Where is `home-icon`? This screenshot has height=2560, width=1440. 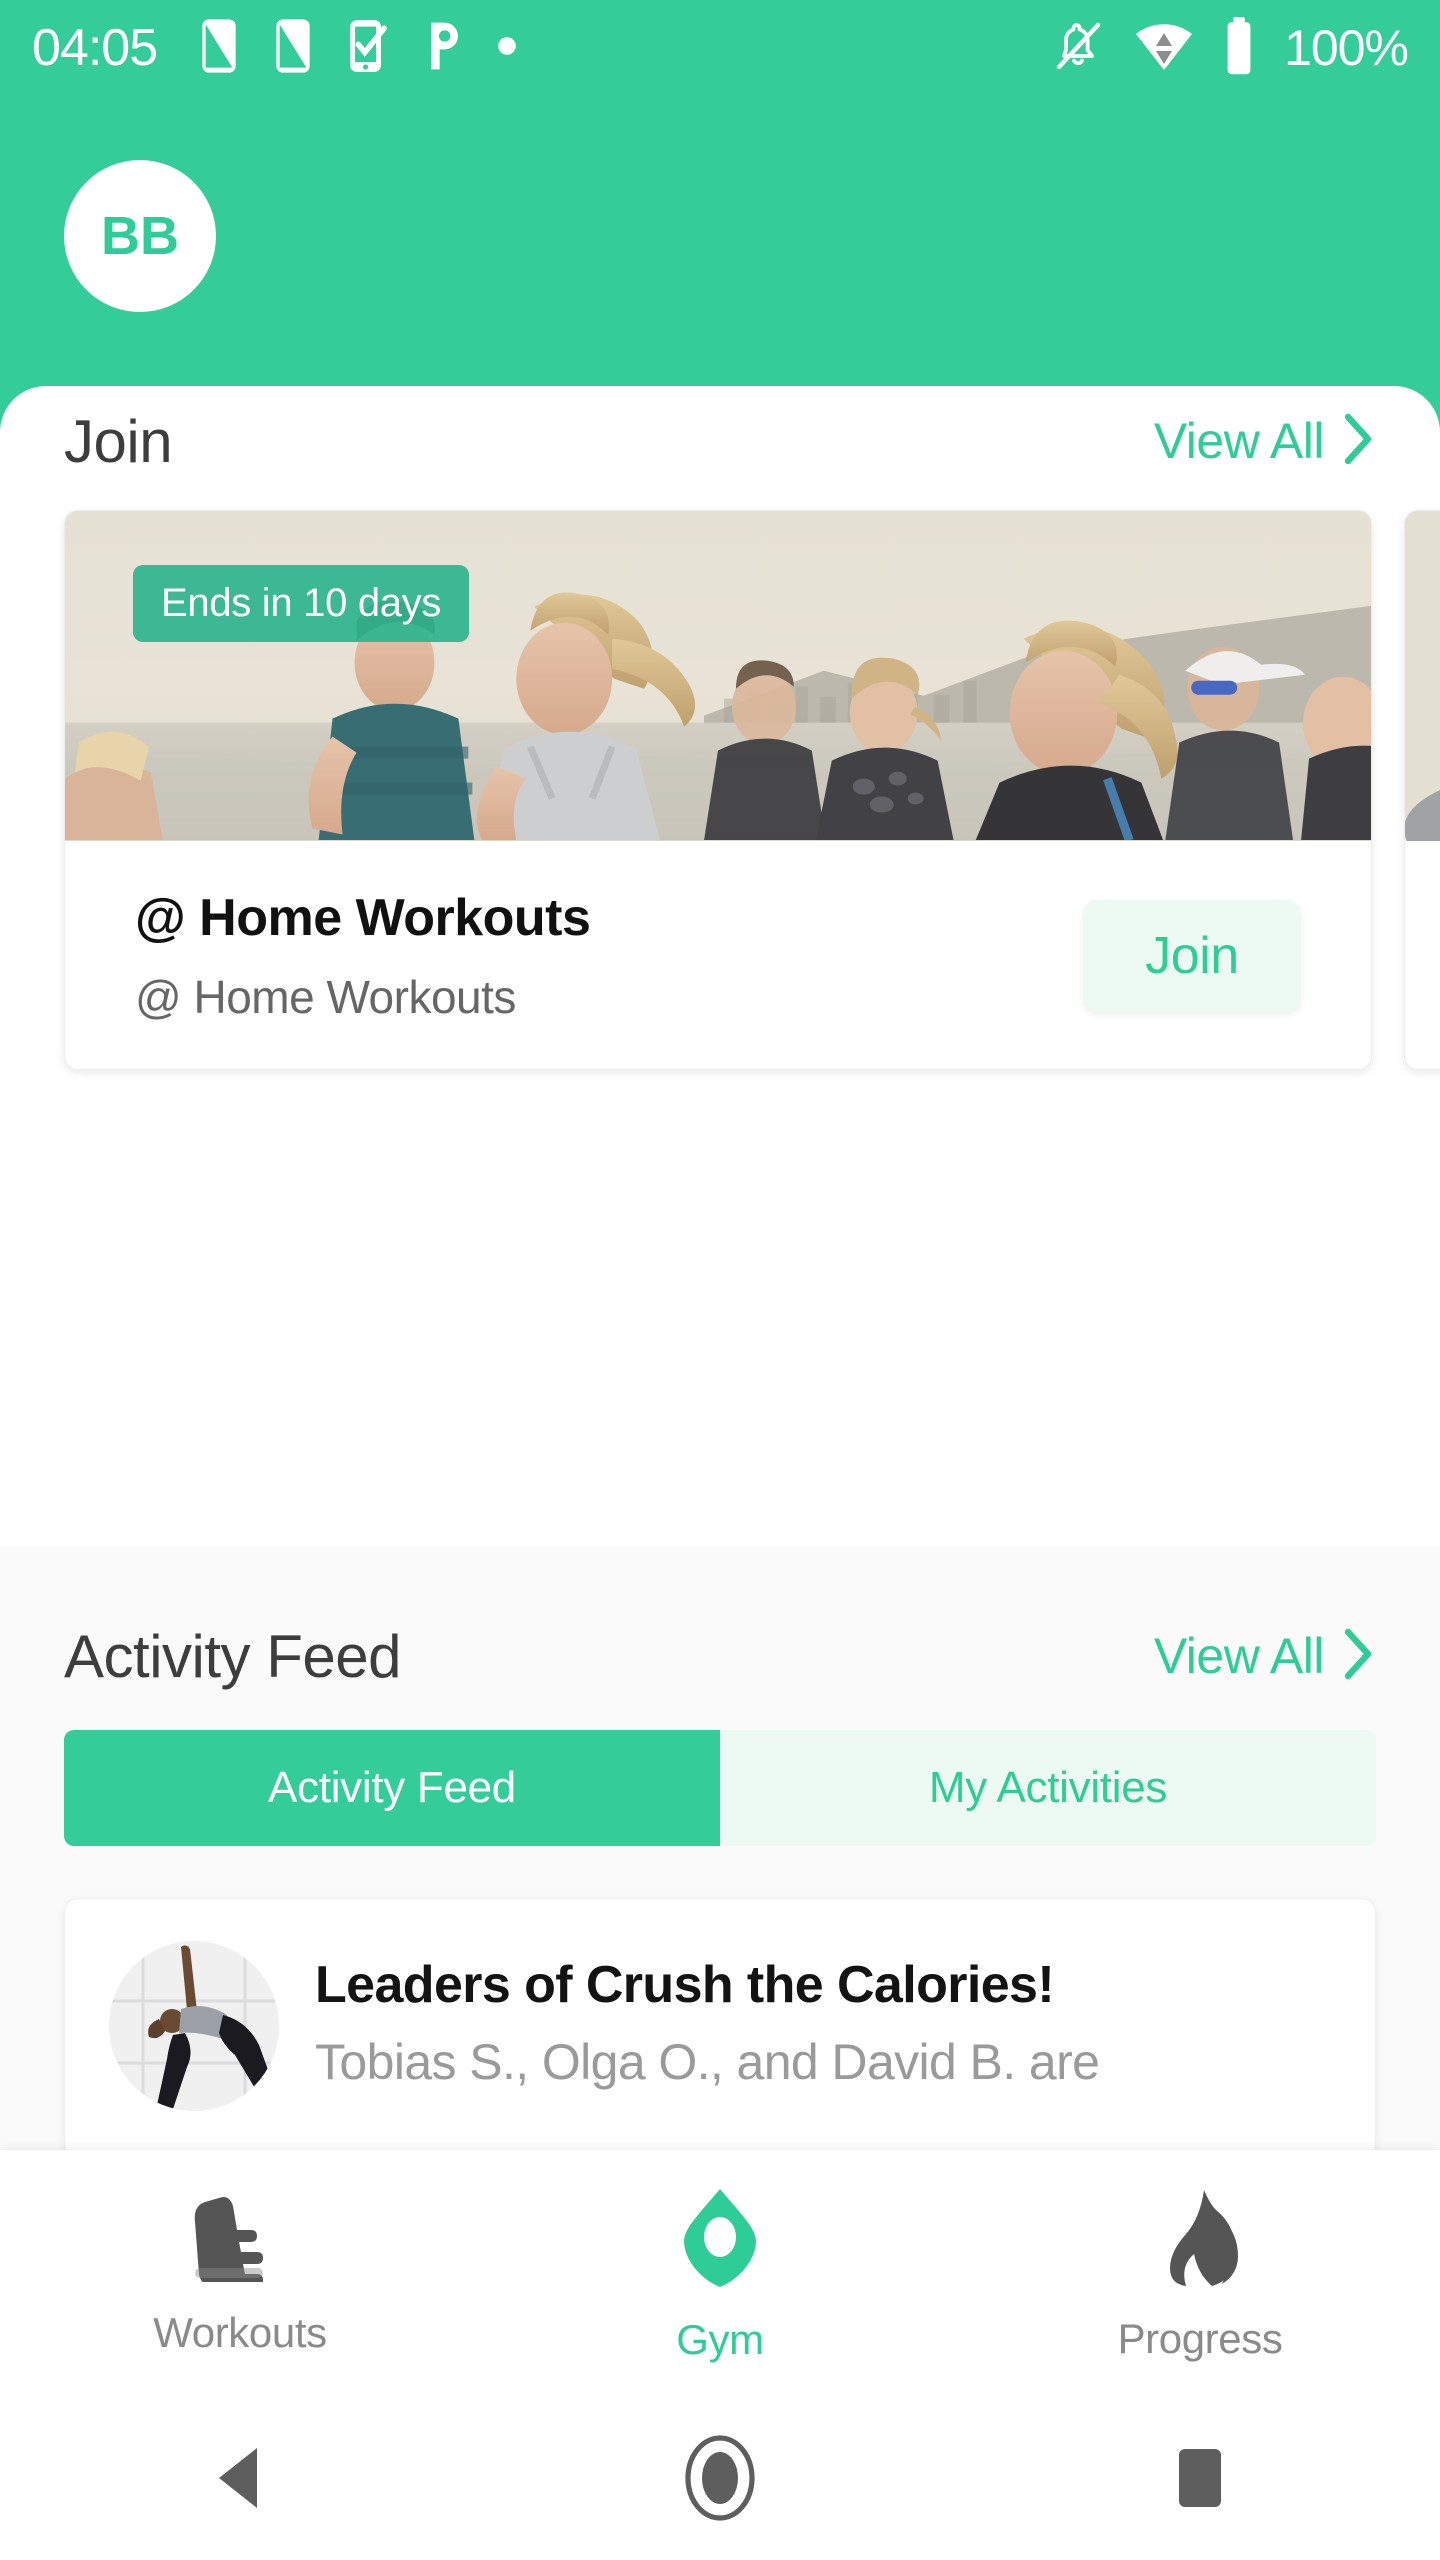 home-icon is located at coordinates (720, 2480).